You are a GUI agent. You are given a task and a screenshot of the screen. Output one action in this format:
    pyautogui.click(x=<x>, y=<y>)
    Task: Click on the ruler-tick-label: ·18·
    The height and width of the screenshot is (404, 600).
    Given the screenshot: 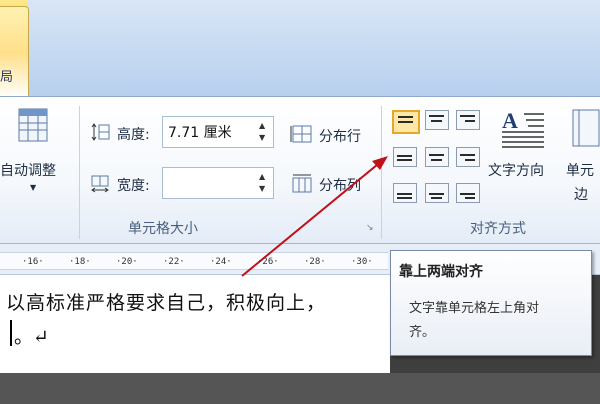 What is the action you would take?
    pyautogui.click(x=80, y=262)
    